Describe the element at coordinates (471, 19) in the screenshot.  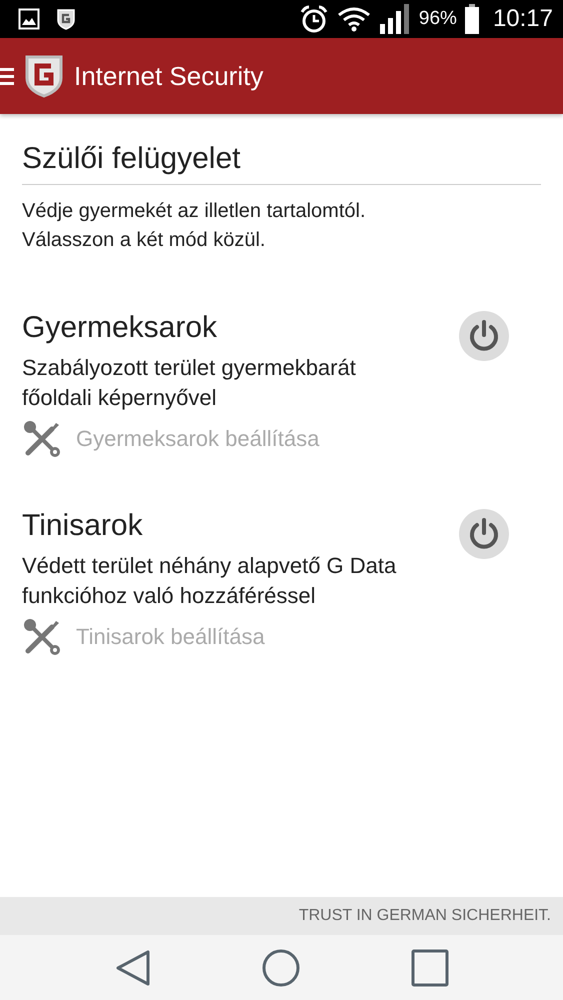
I see `battery-icon` at that location.